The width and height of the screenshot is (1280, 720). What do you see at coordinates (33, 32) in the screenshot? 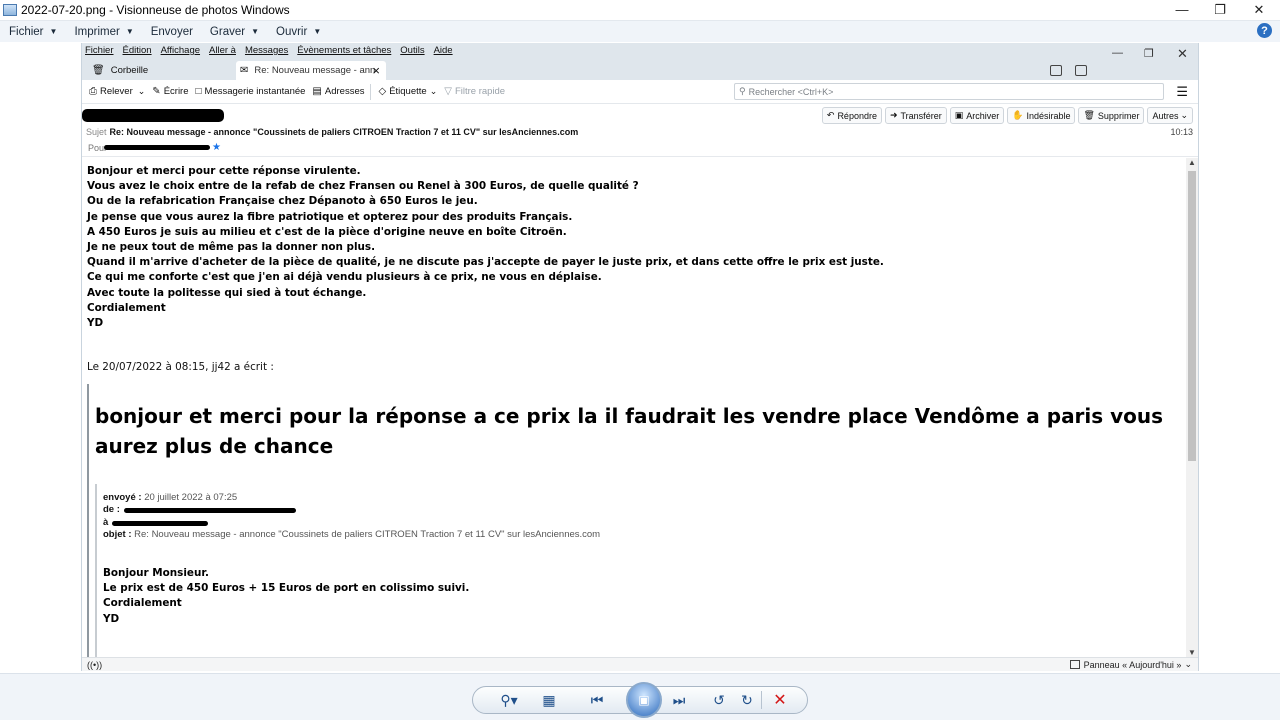
I see `menu-fichier: Fichier ▼` at bounding box center [33, 32].